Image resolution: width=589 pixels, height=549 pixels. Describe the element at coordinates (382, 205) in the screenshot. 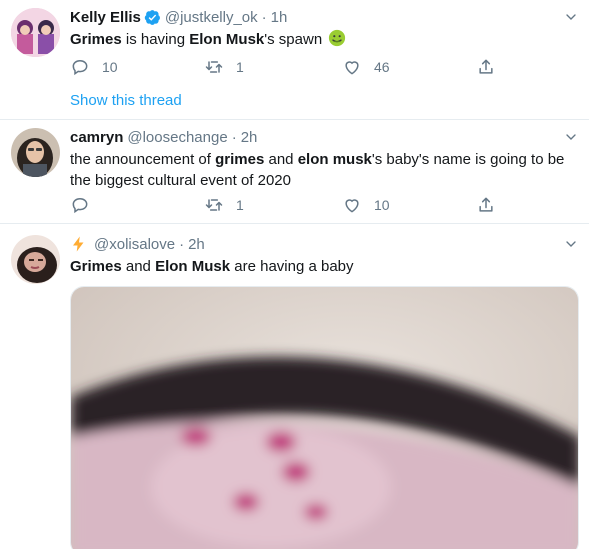

I see `like-count: 10` at that location.